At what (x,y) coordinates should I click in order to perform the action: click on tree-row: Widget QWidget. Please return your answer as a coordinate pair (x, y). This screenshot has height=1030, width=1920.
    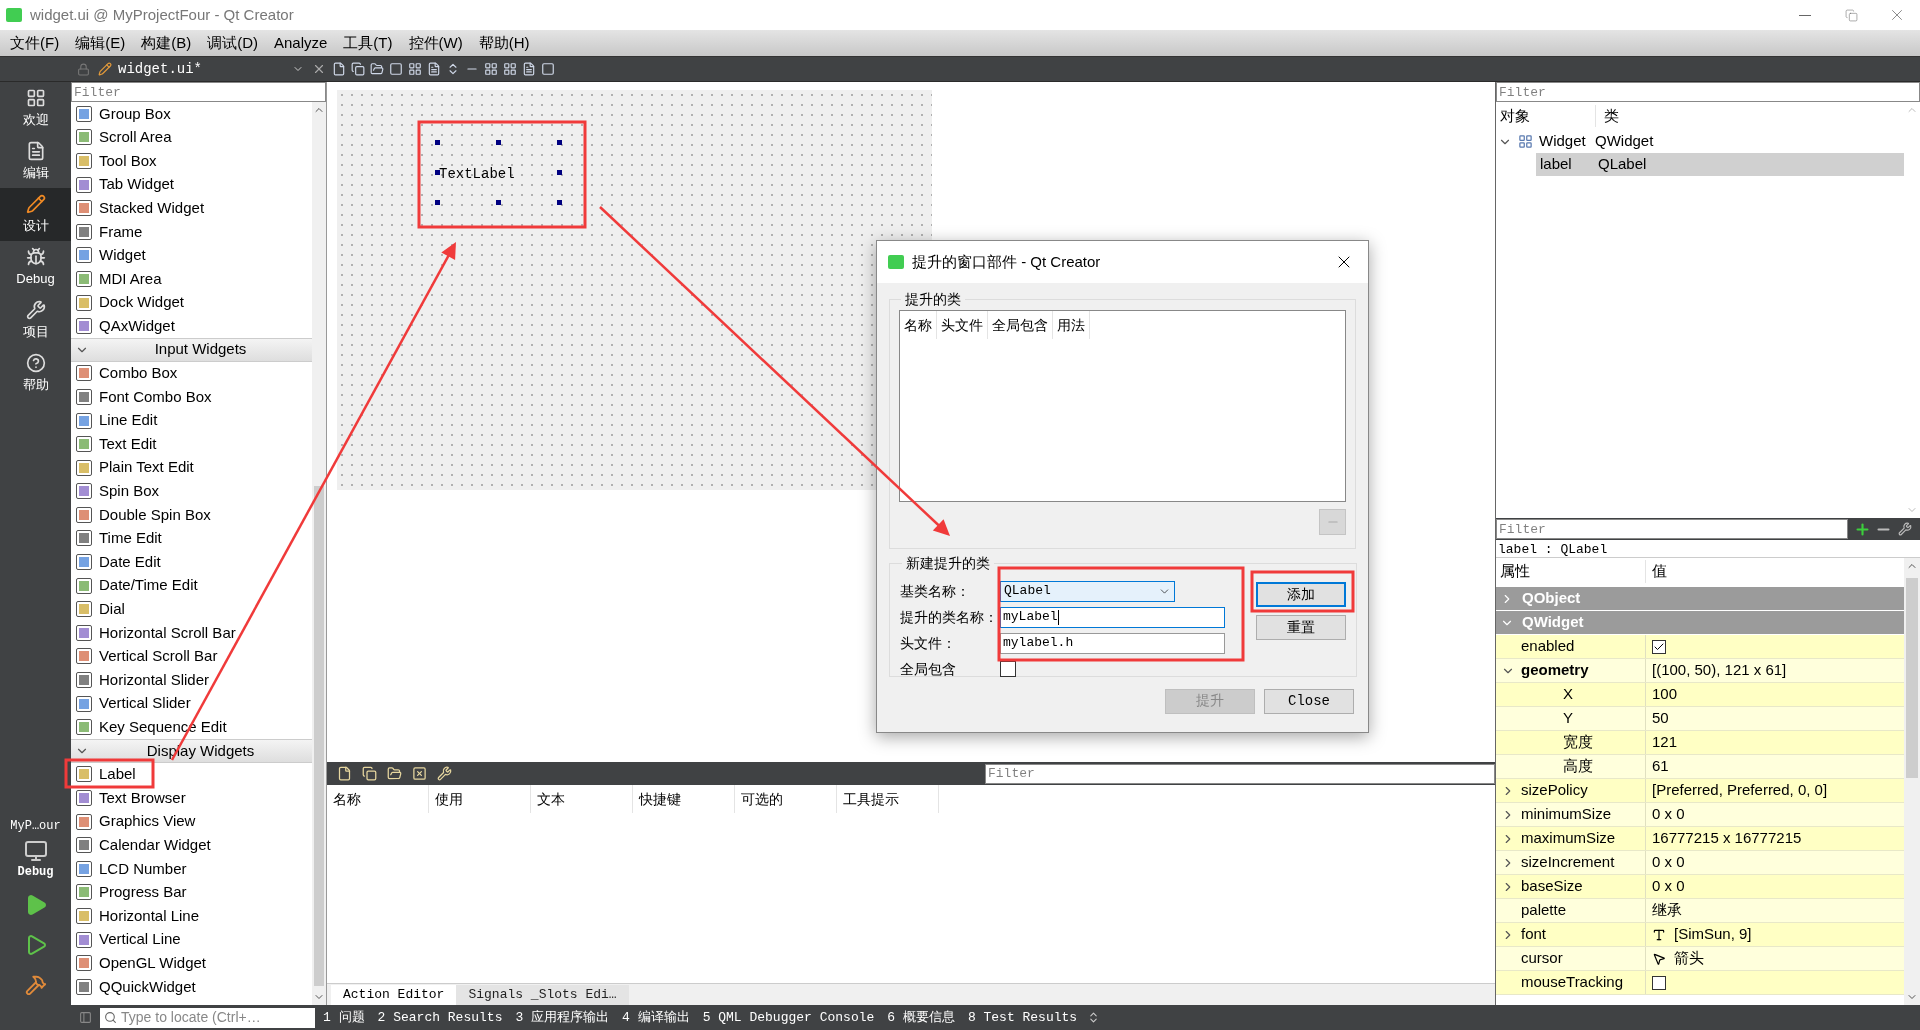
    Looking at the image, I should click on (1700, 141).